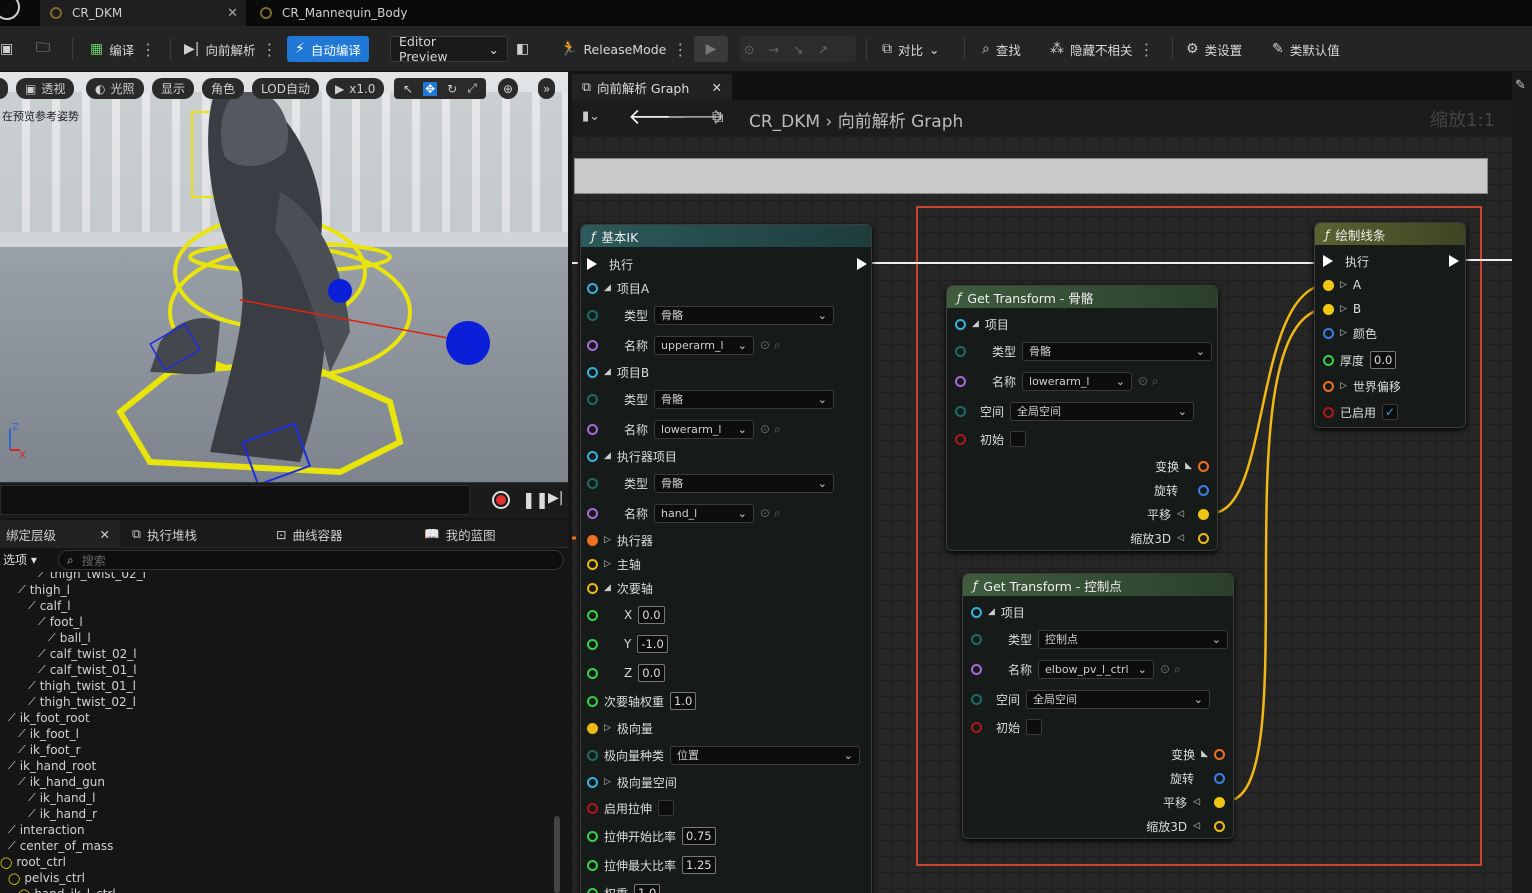  What do you see at coordinates (48, 734) in the screenshot?
I see `tree-item: ⟋ ik_foot_l` at bounding box center [48, 734].